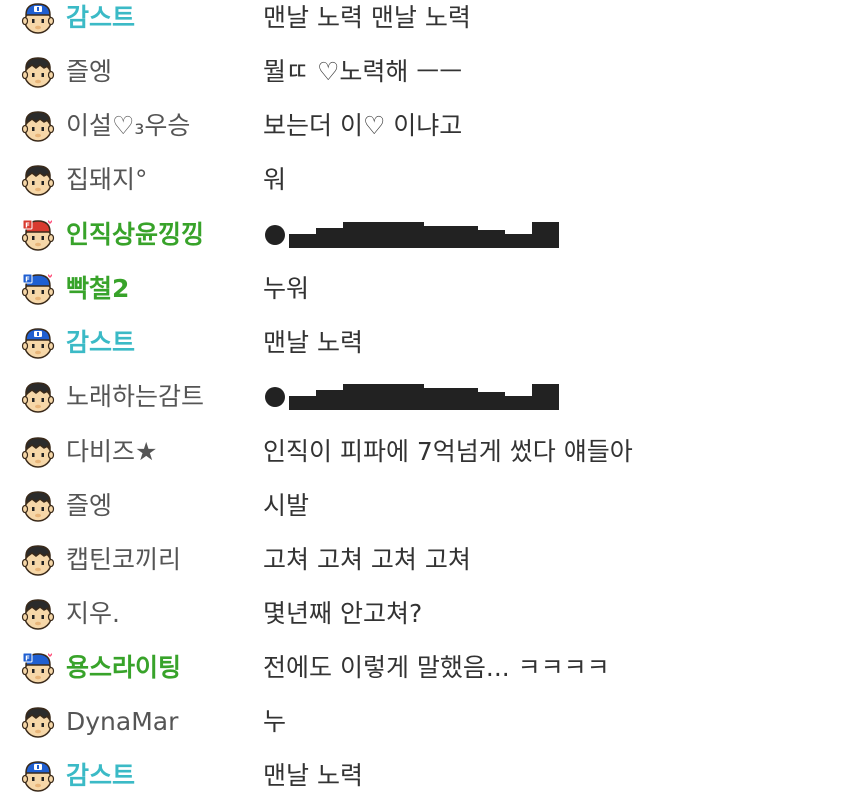  I want to click on chat-nickname: DynaMar, so click(122, 722).